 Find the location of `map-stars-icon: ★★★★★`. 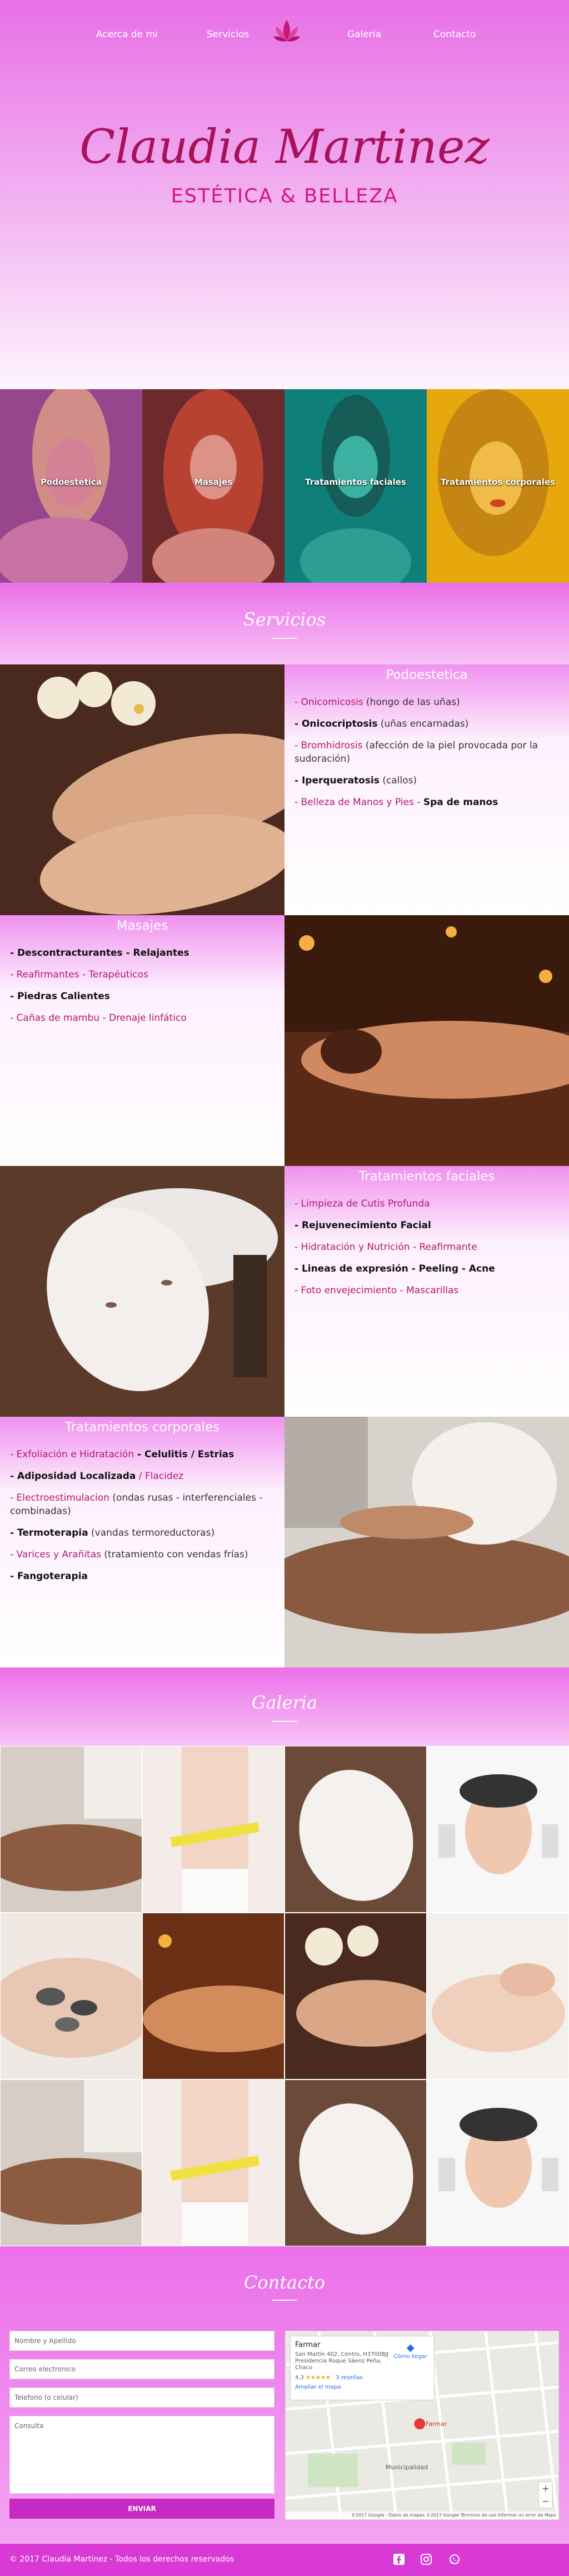

map-stars-icon: ★★★★★ is located at coordinates (318, 2378).